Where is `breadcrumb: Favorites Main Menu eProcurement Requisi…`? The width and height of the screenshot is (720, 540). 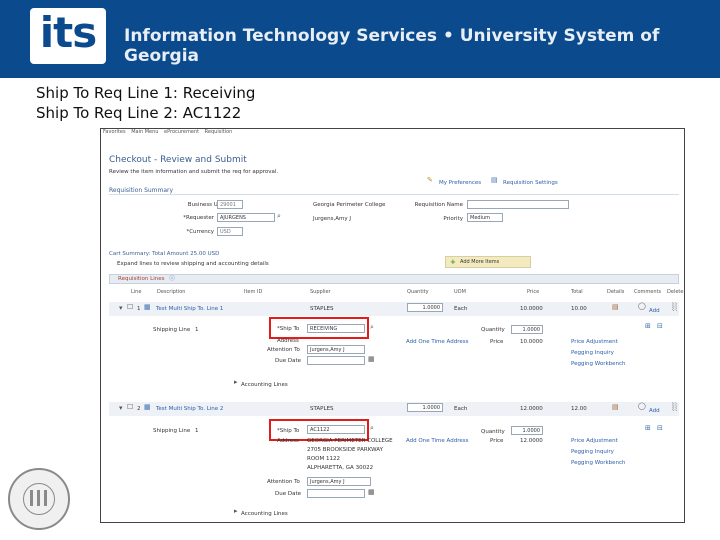 breadcrumb: Favorites Main Menu eProcurement Requisi… is located at coordinates (253, 133).